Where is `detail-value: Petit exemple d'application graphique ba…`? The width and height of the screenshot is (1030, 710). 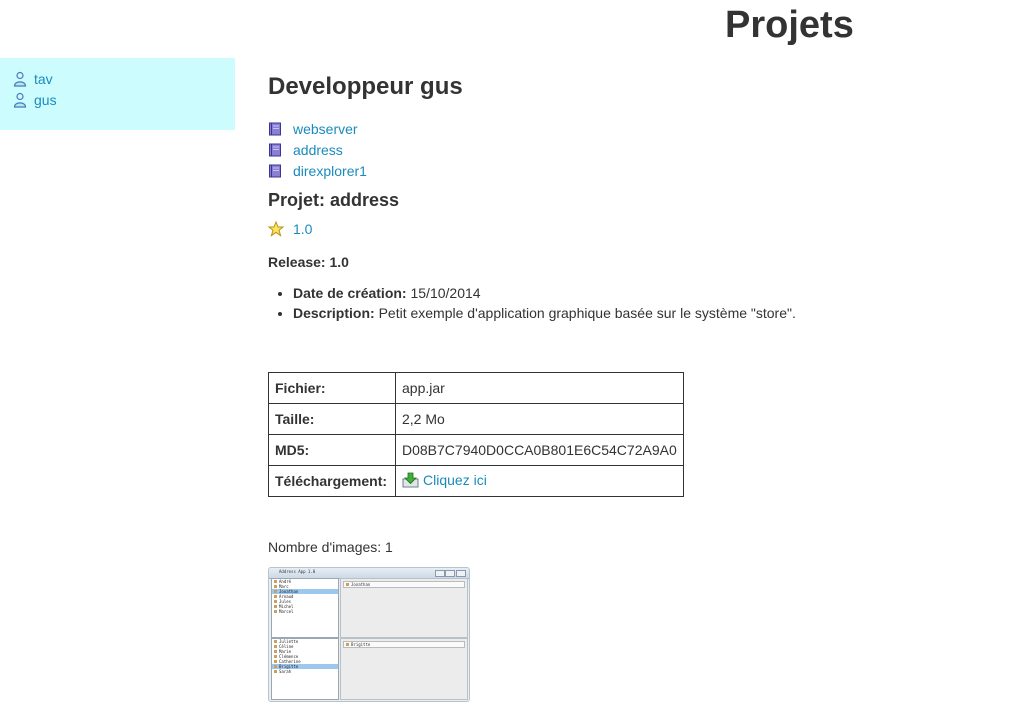
detail-value: Petit exemple d'application graphique ba… is located at coordinates (587, 313).